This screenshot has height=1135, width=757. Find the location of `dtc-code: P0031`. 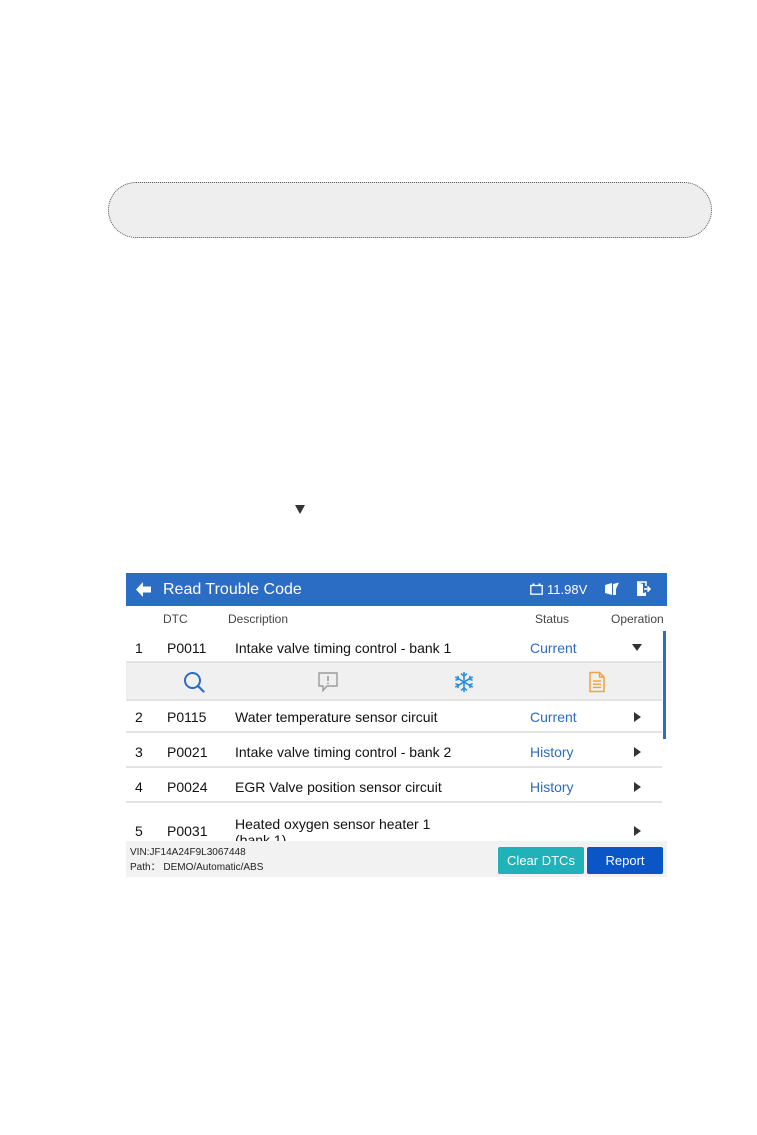

dtc-code: P0031 is located at coordinates (187, 831).